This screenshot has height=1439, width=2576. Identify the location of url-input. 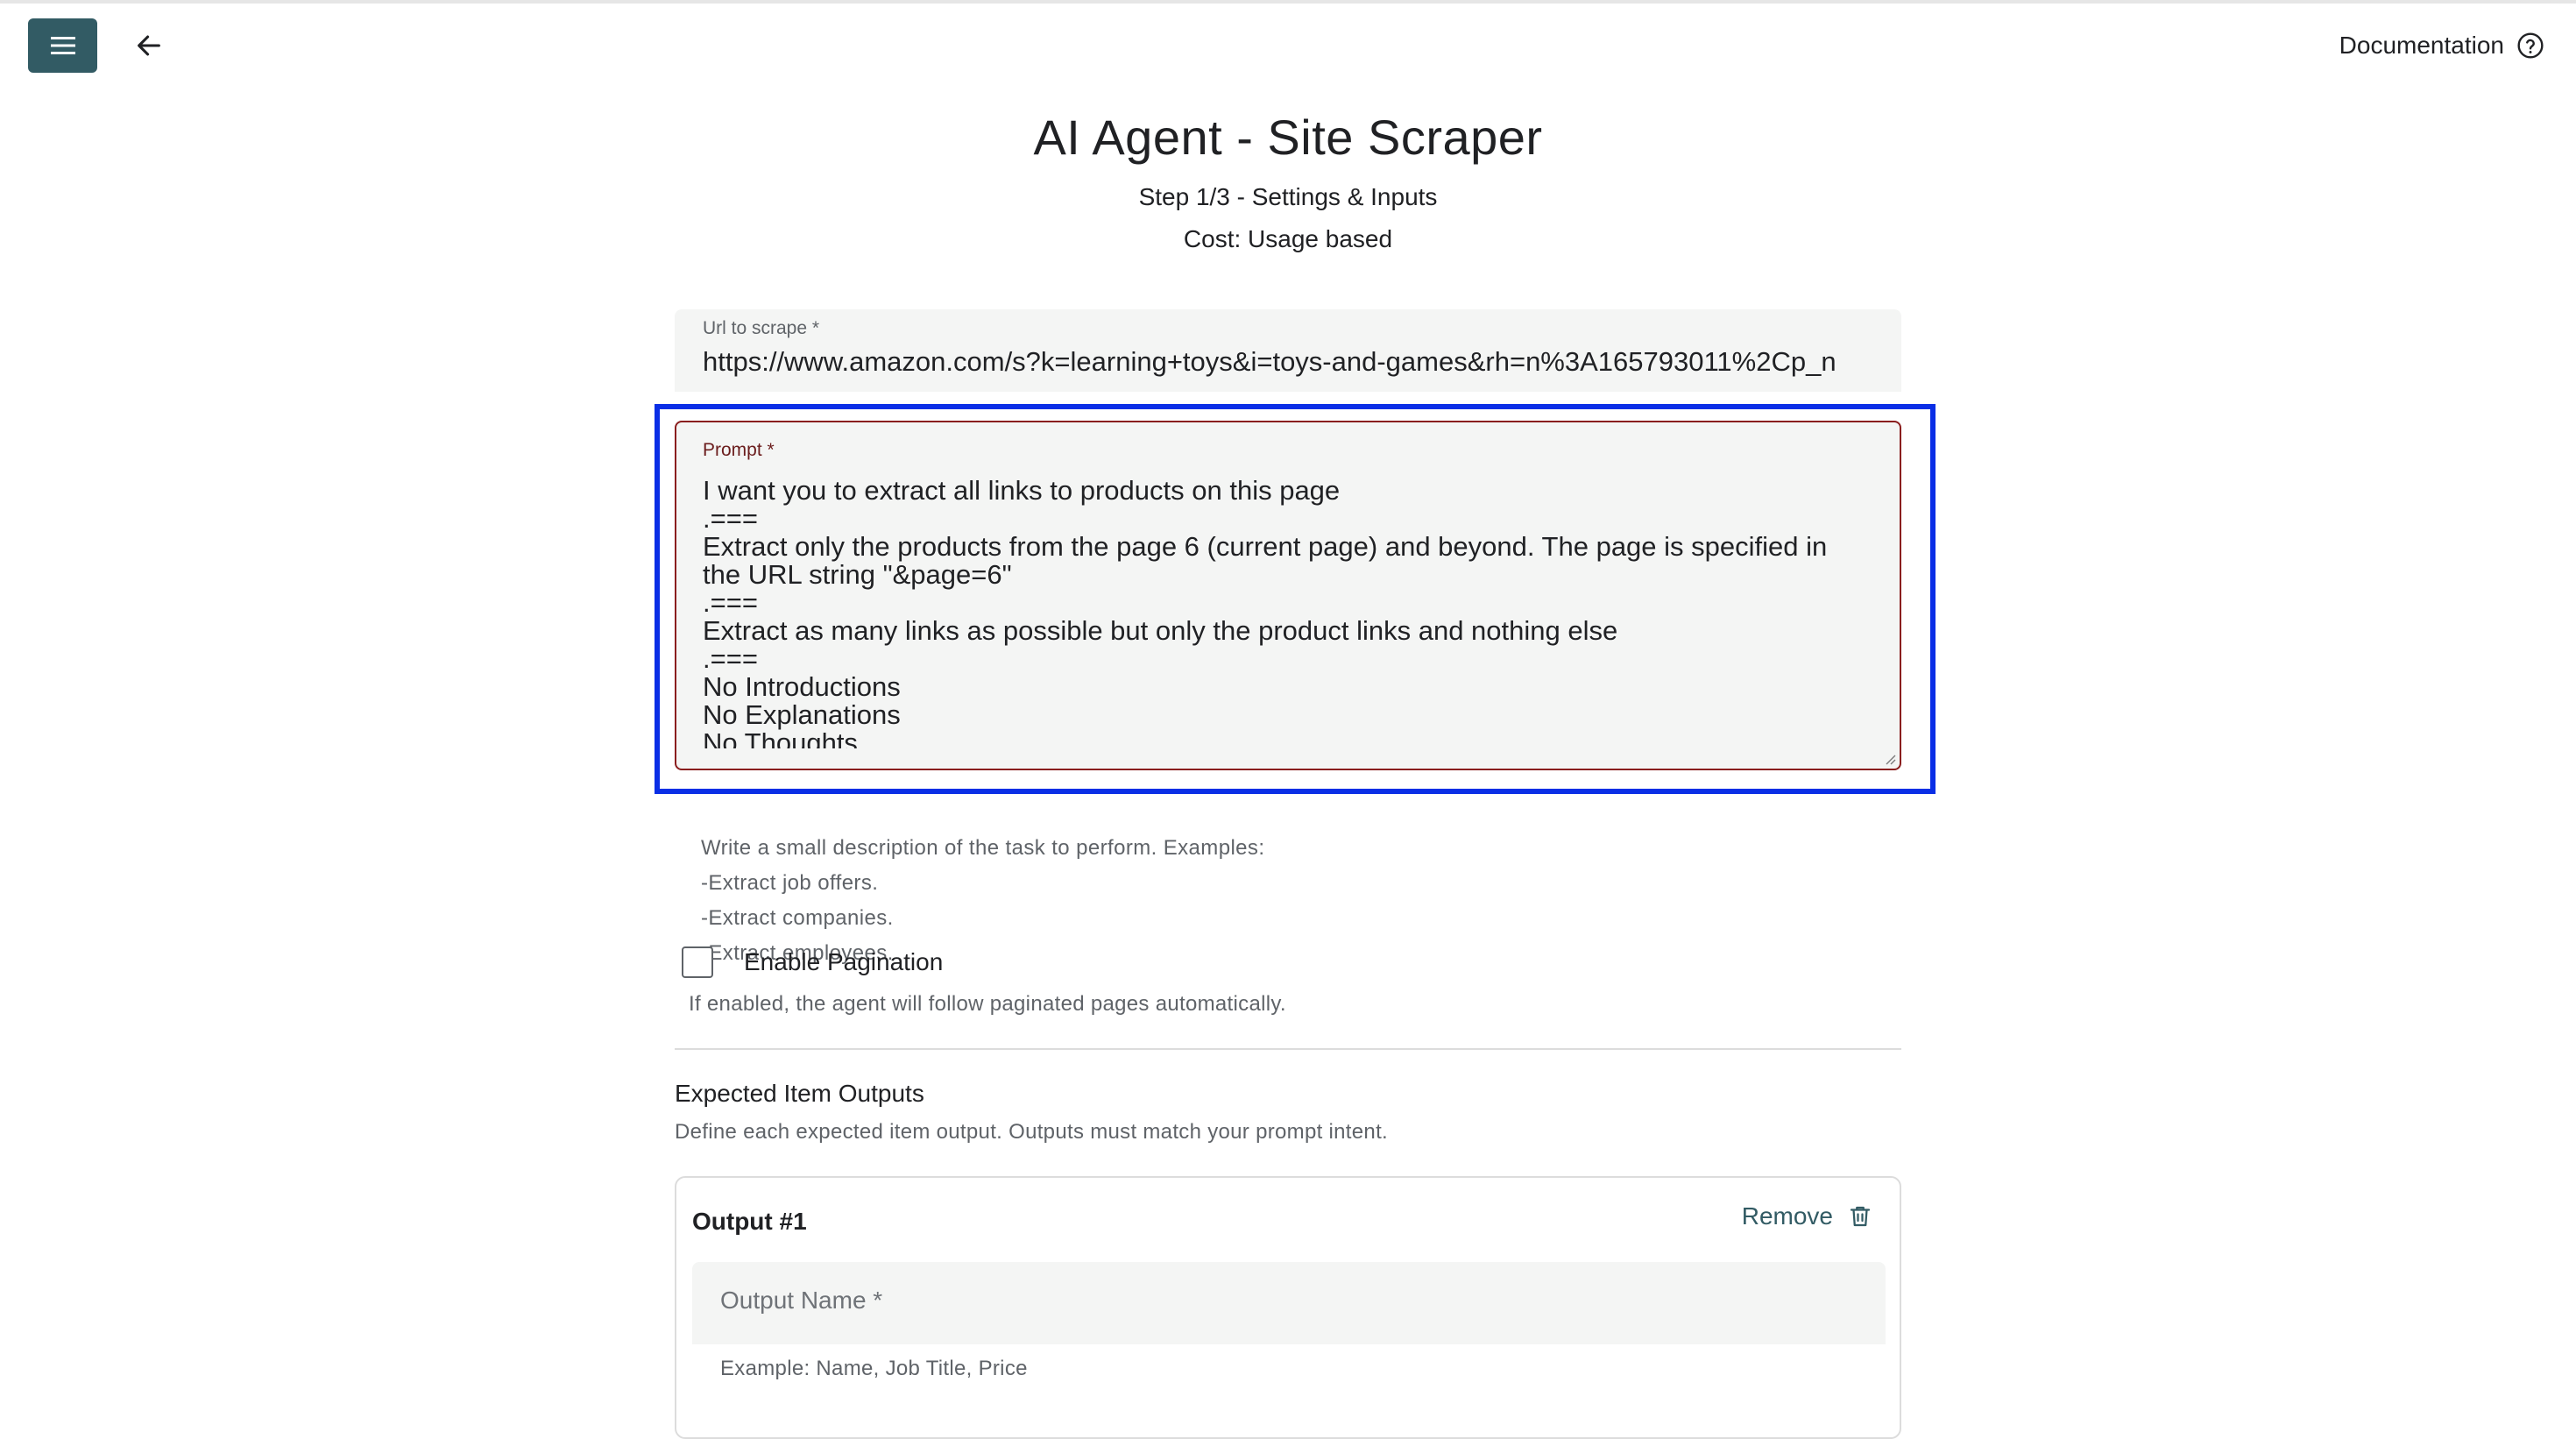
(1292, 362).